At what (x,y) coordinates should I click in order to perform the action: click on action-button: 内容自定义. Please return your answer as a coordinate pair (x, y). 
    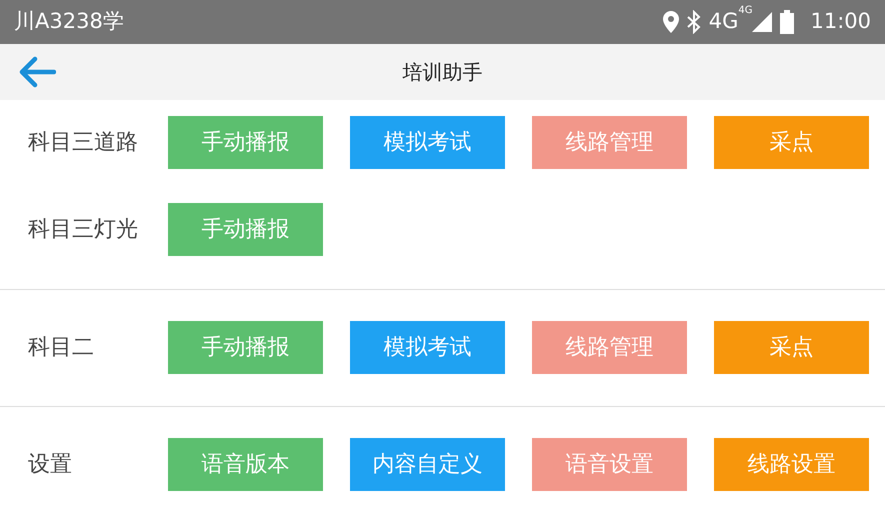
    Looking at the image, I should click on (427, 464).